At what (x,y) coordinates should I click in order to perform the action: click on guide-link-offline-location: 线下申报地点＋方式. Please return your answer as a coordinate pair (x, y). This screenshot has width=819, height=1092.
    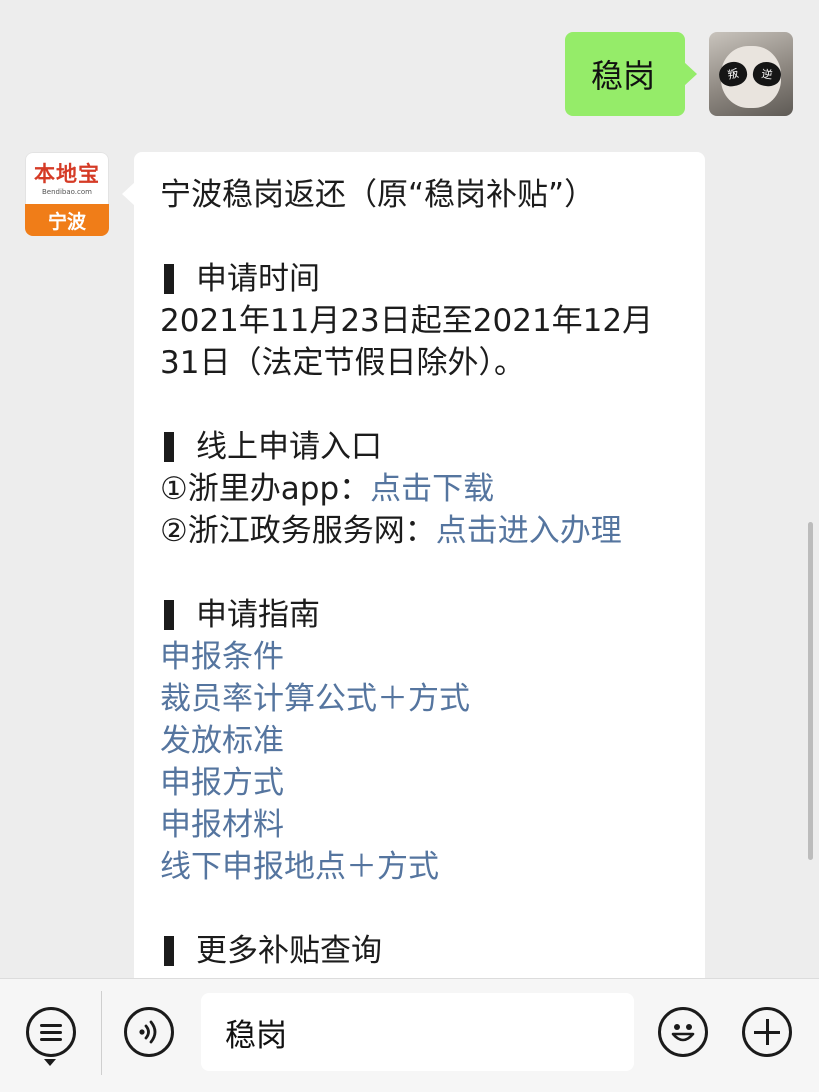
    Looking at the image, I should click on (420, 867).